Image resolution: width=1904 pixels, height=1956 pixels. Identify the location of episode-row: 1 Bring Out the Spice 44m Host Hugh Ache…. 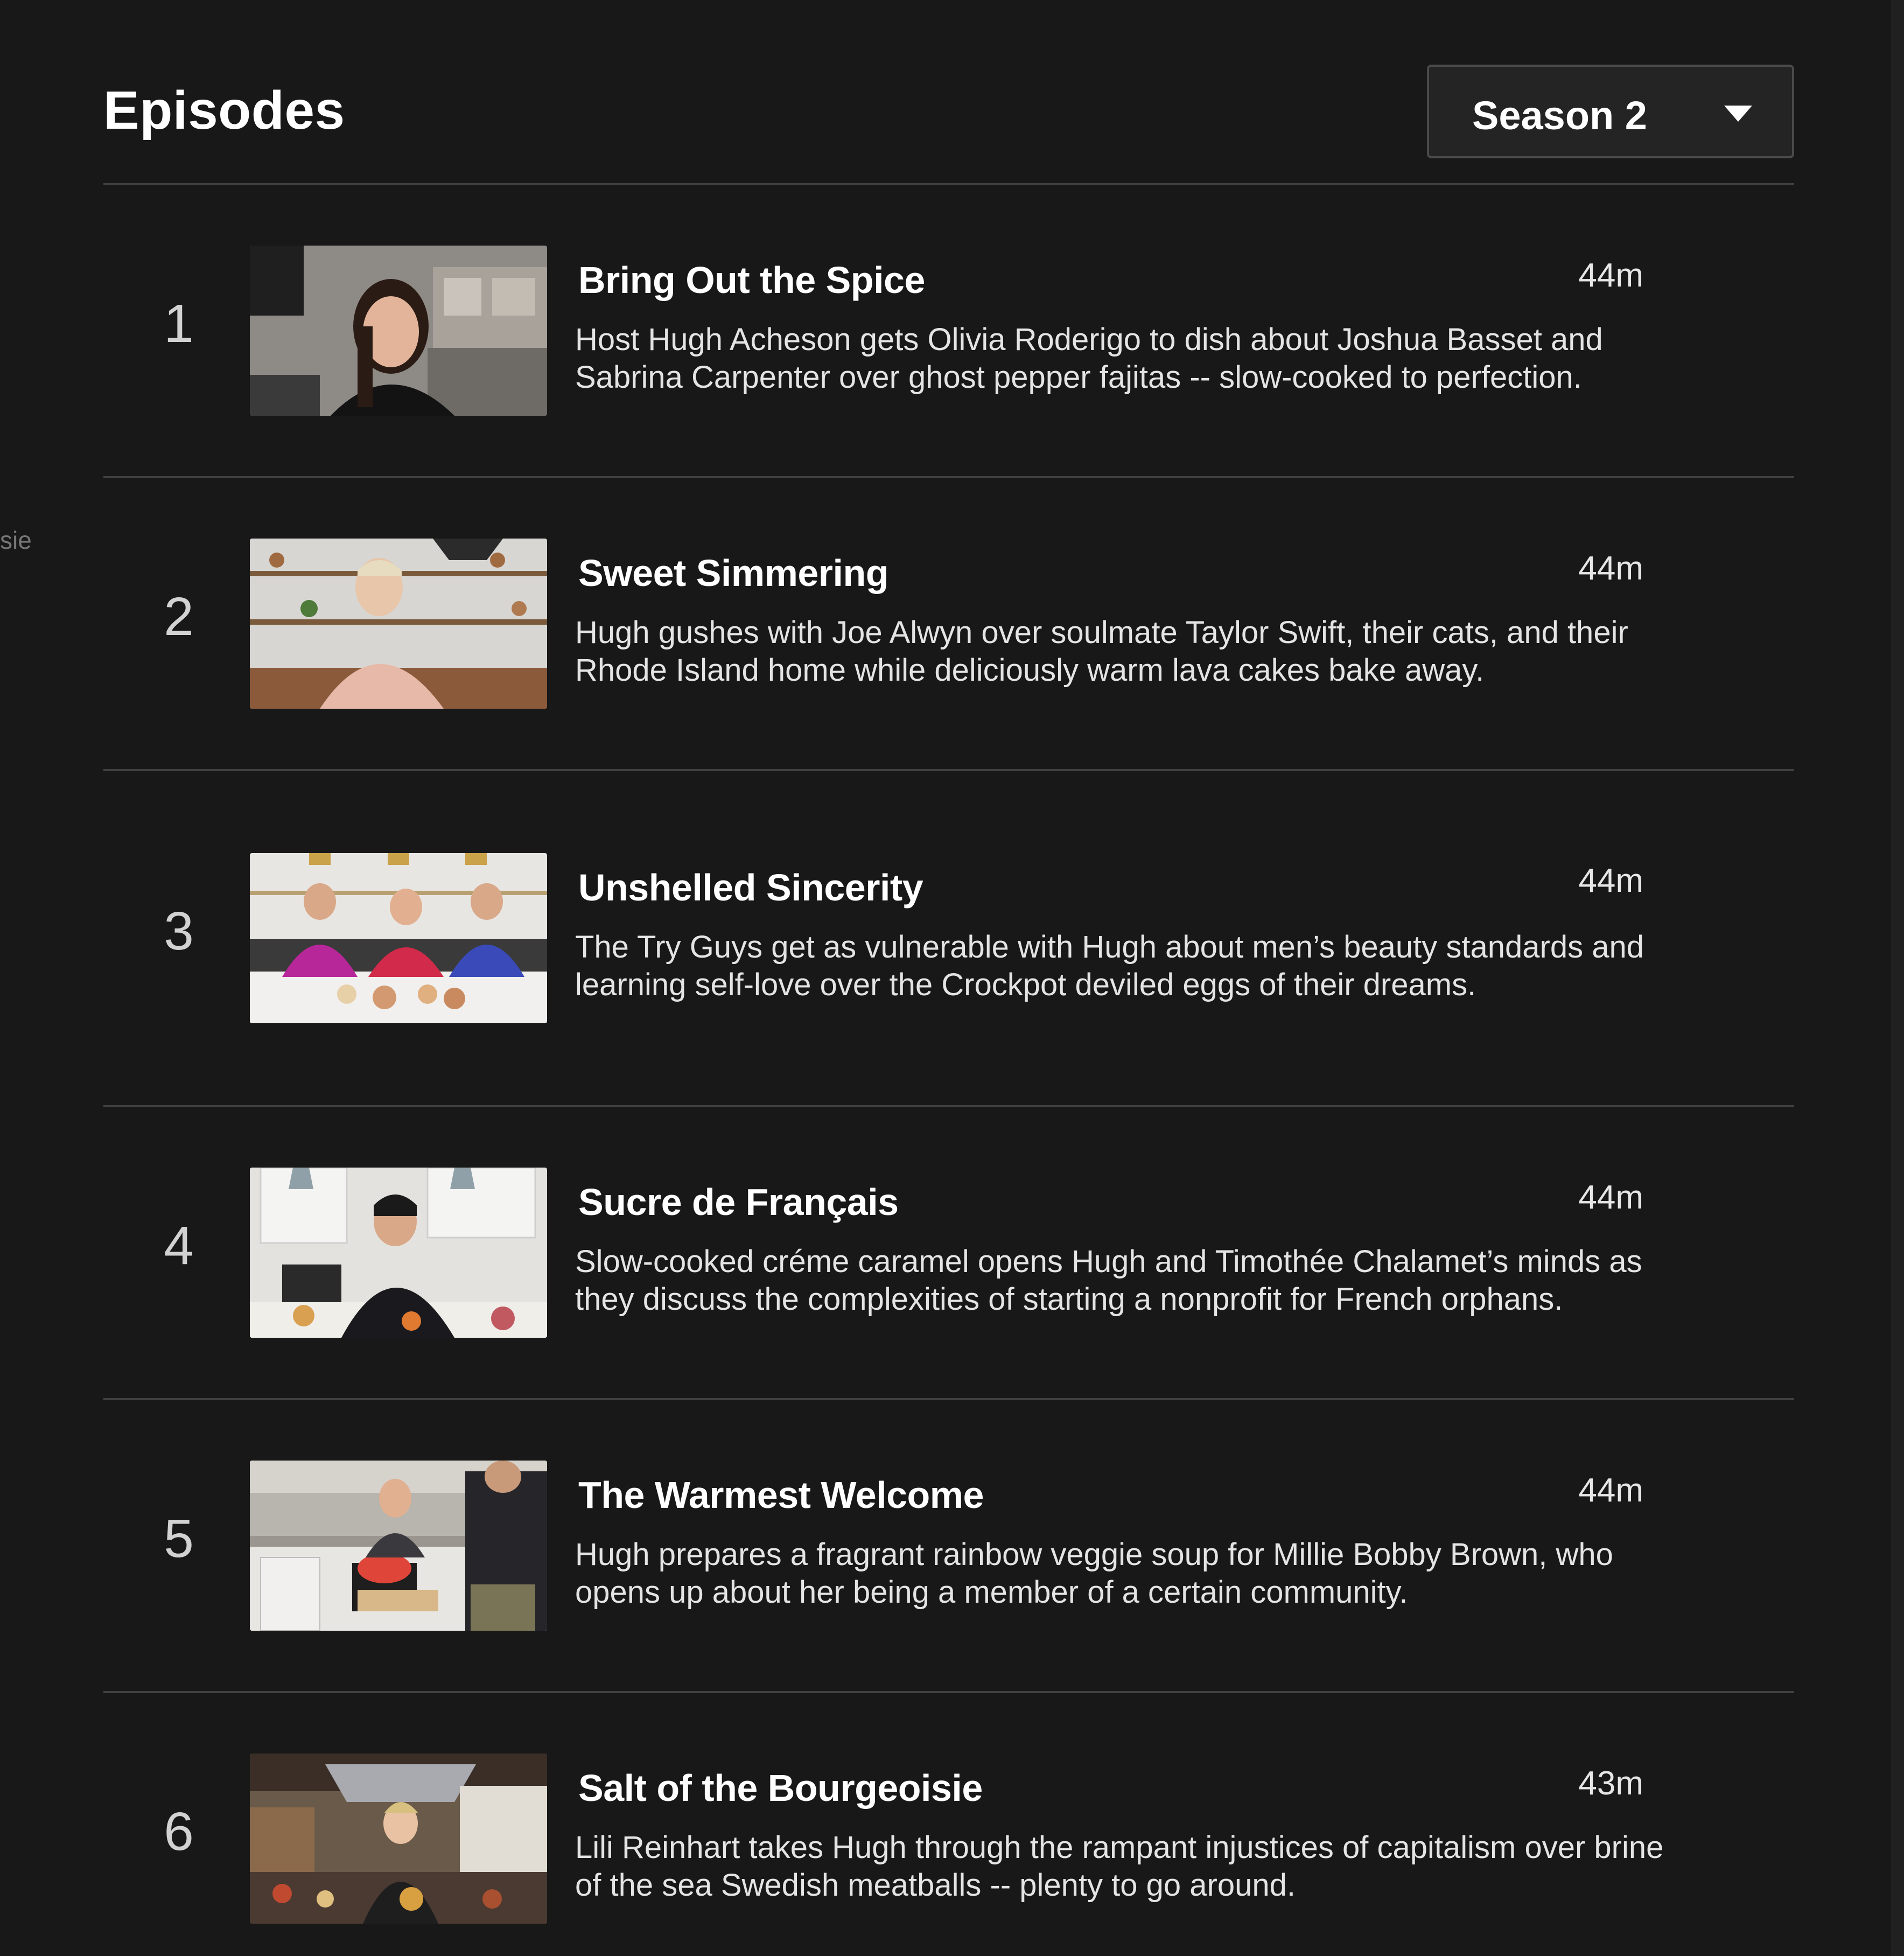
(948, 332).